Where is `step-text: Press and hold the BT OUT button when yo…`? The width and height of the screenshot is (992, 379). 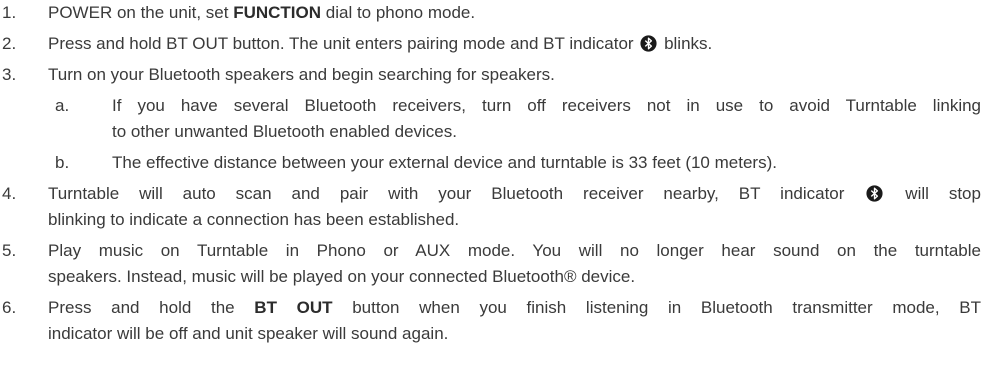 step-text: Press and hold the BT OUT button when yo… is located at coordinates (514, 307).